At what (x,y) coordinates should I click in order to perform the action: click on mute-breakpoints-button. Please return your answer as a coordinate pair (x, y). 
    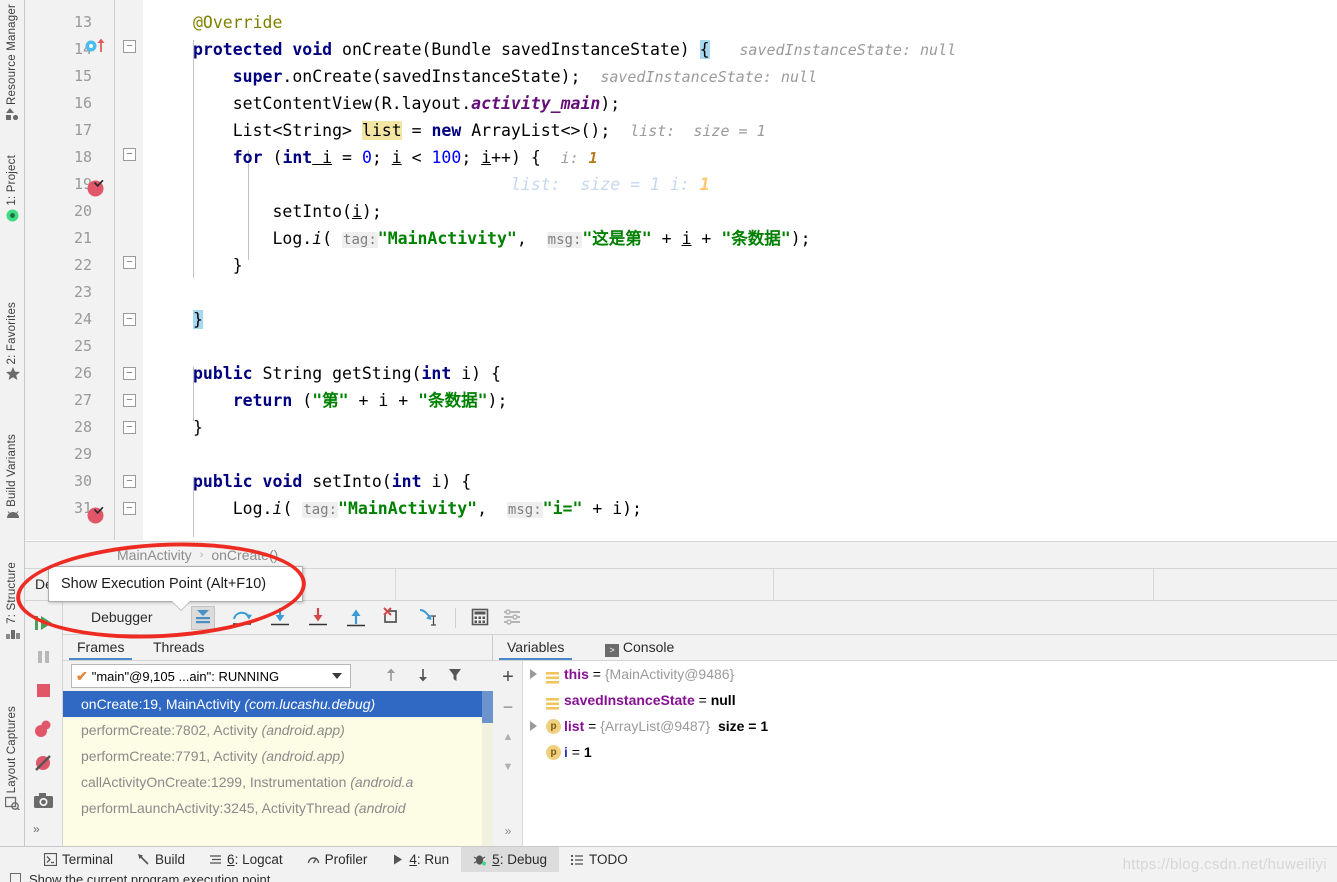
    Looking at the image, I should click on (44, 764).